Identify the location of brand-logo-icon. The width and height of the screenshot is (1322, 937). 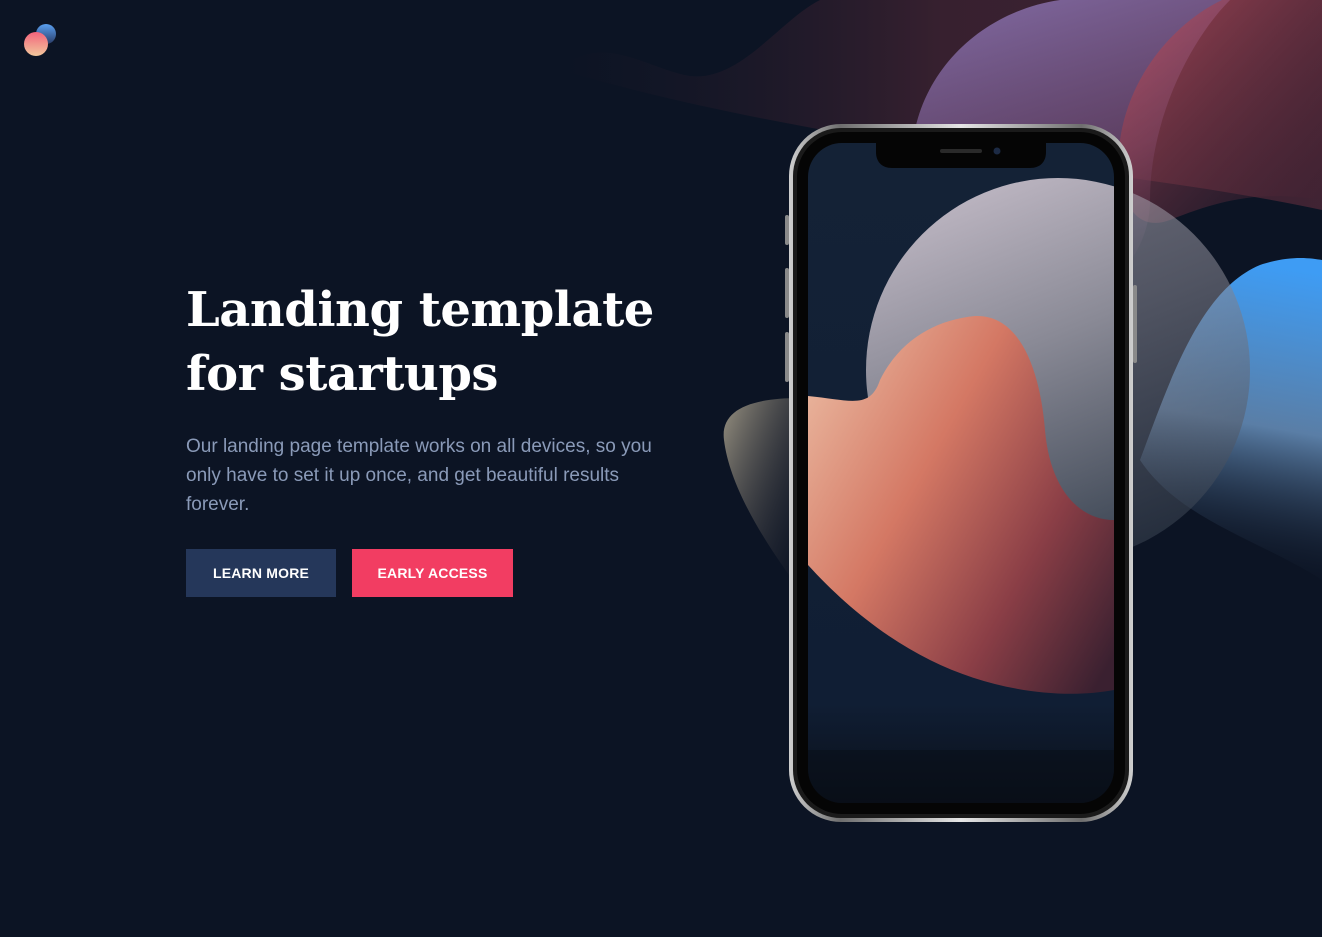
(40, 40).